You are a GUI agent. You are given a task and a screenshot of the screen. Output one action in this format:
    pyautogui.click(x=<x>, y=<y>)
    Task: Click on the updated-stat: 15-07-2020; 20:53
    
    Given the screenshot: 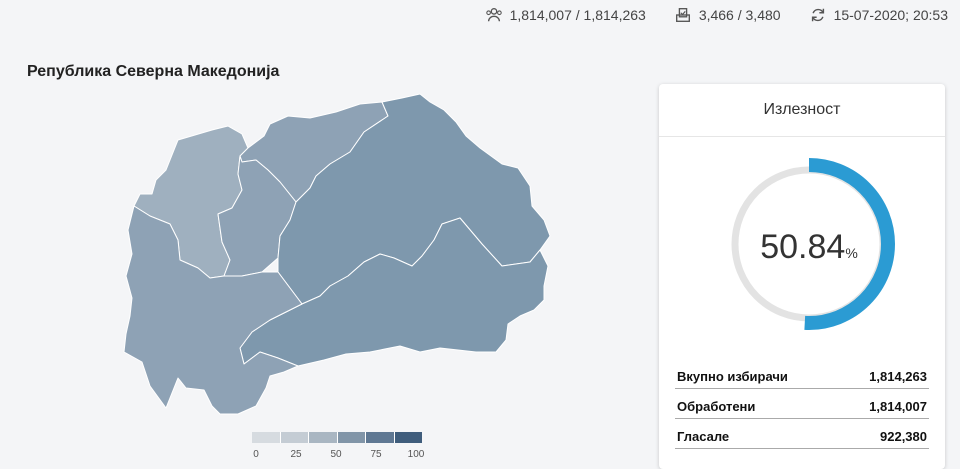 What is the action you would take?
    pyautogui.click(x=878, y=15)
    